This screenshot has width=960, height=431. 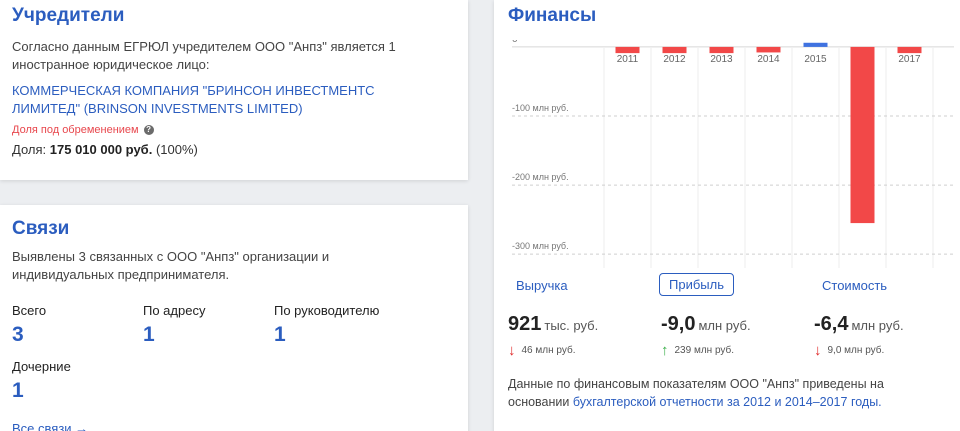 I want to click on x-tick-label: 2015, so click(x=815, y=59).